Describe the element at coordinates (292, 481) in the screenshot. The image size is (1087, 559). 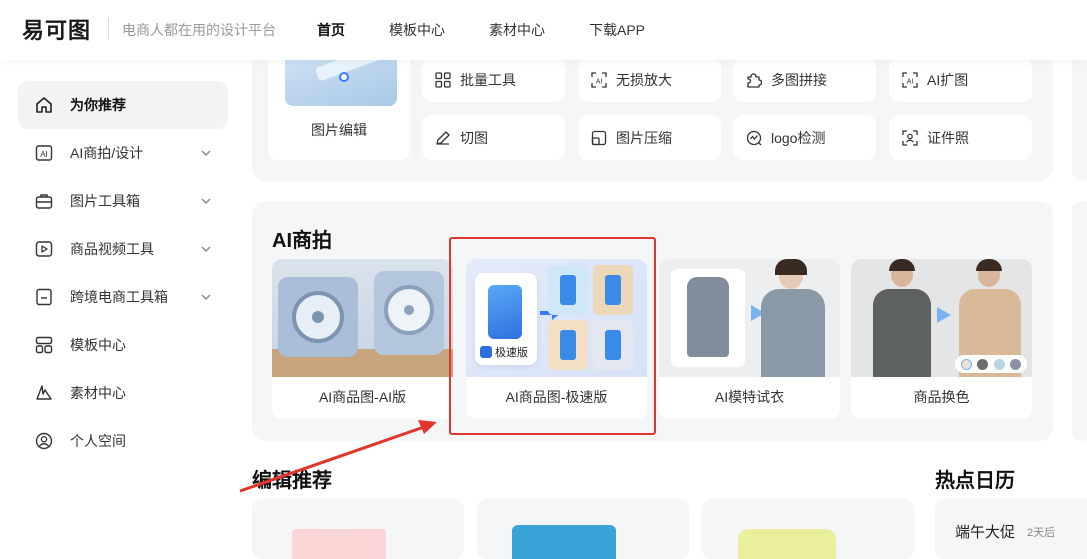
I see `edit-section-title: 编辑推荐` at that location.